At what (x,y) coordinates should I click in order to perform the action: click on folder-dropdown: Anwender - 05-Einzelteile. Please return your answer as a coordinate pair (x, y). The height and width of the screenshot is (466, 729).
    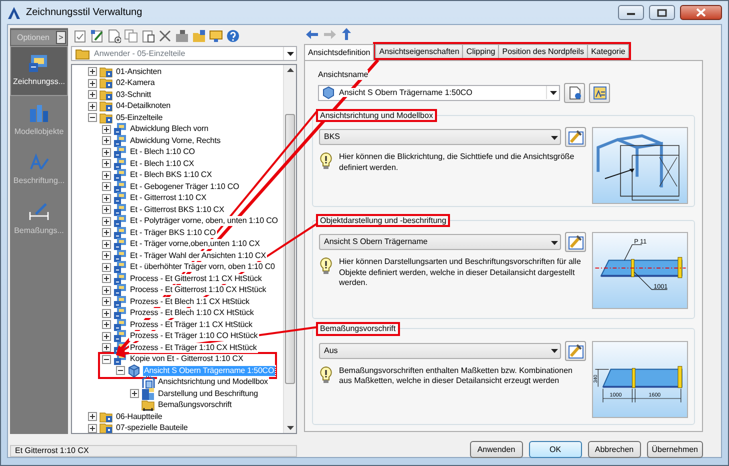
    Looking at the image, I should click on (184, 53).